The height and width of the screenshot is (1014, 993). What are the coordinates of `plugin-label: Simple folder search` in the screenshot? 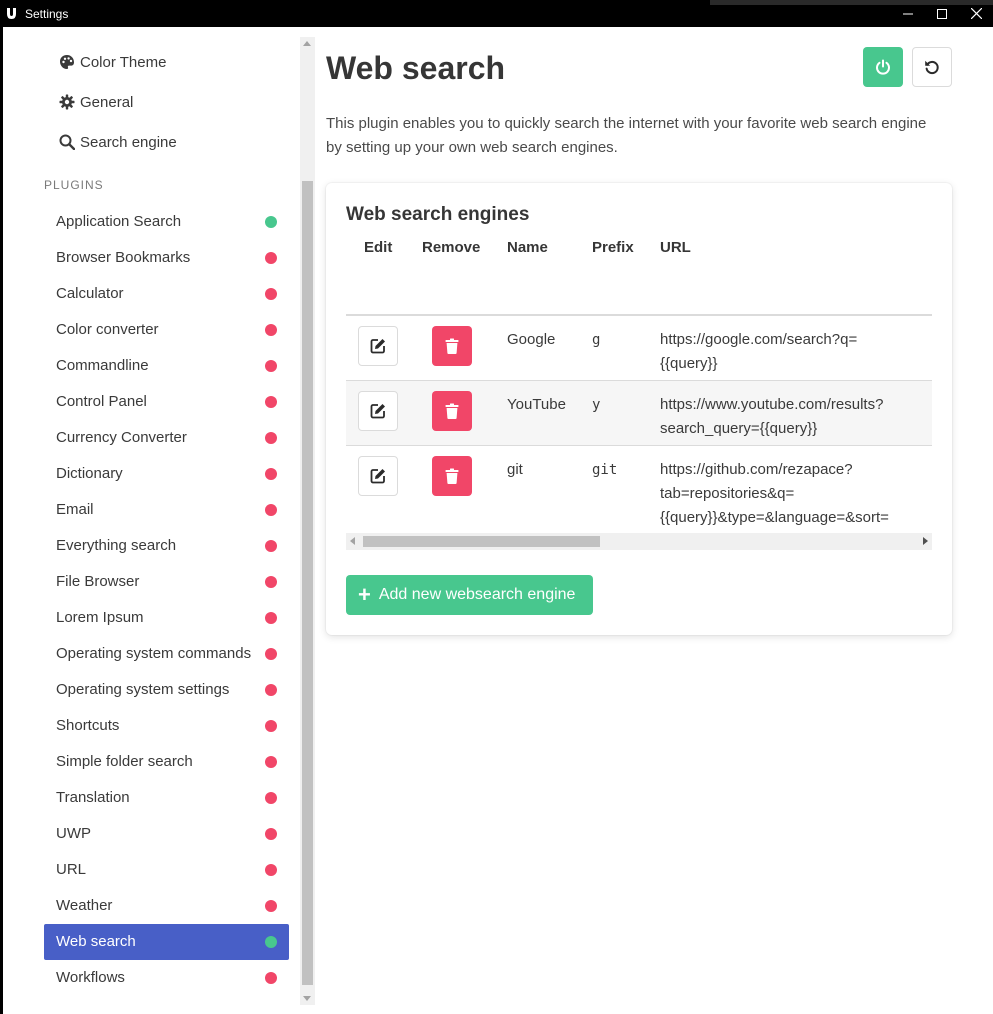 It's located at (124, 761).